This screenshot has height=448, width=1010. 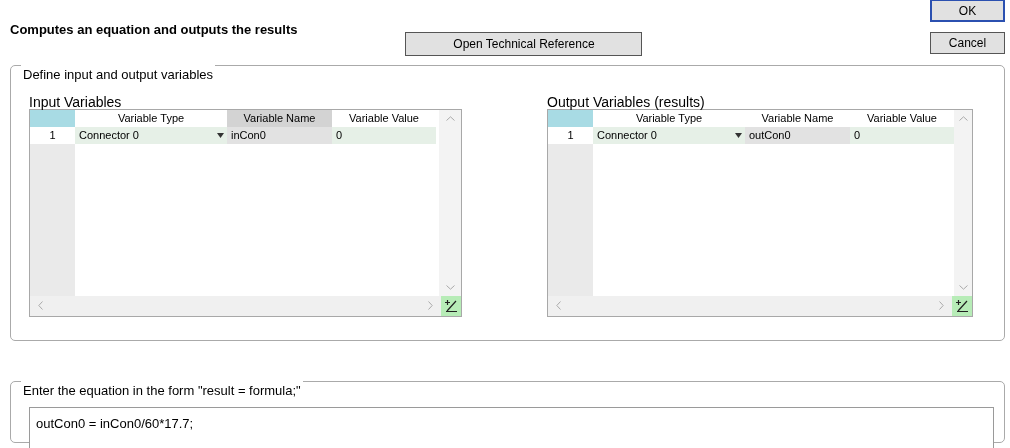 I want to click on grid-label: Input Variables, so click(x=76, y=101).